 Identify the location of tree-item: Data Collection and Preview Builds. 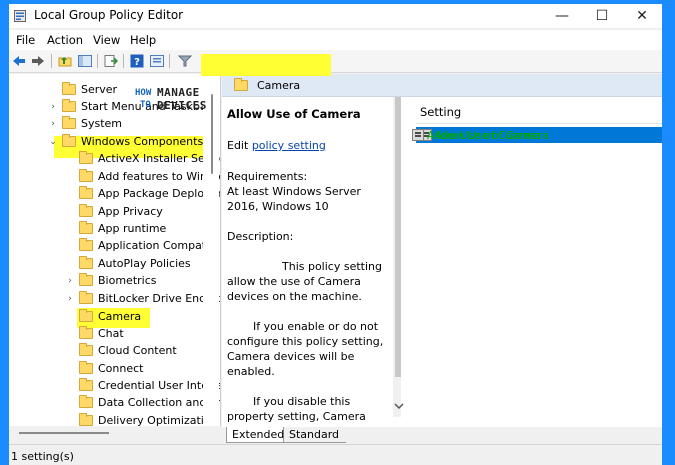
(142, 402).